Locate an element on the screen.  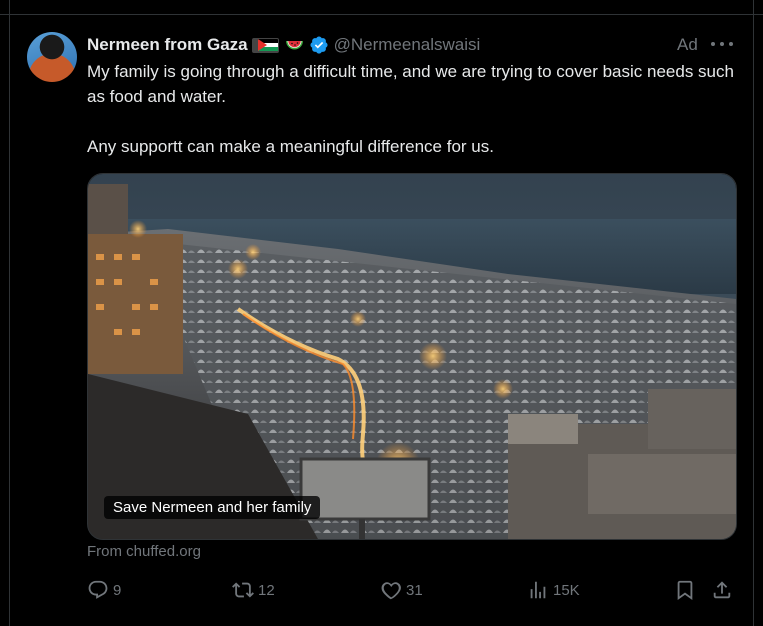
action-bar: 9 12 31 15K is located at coordinates (412, 591).